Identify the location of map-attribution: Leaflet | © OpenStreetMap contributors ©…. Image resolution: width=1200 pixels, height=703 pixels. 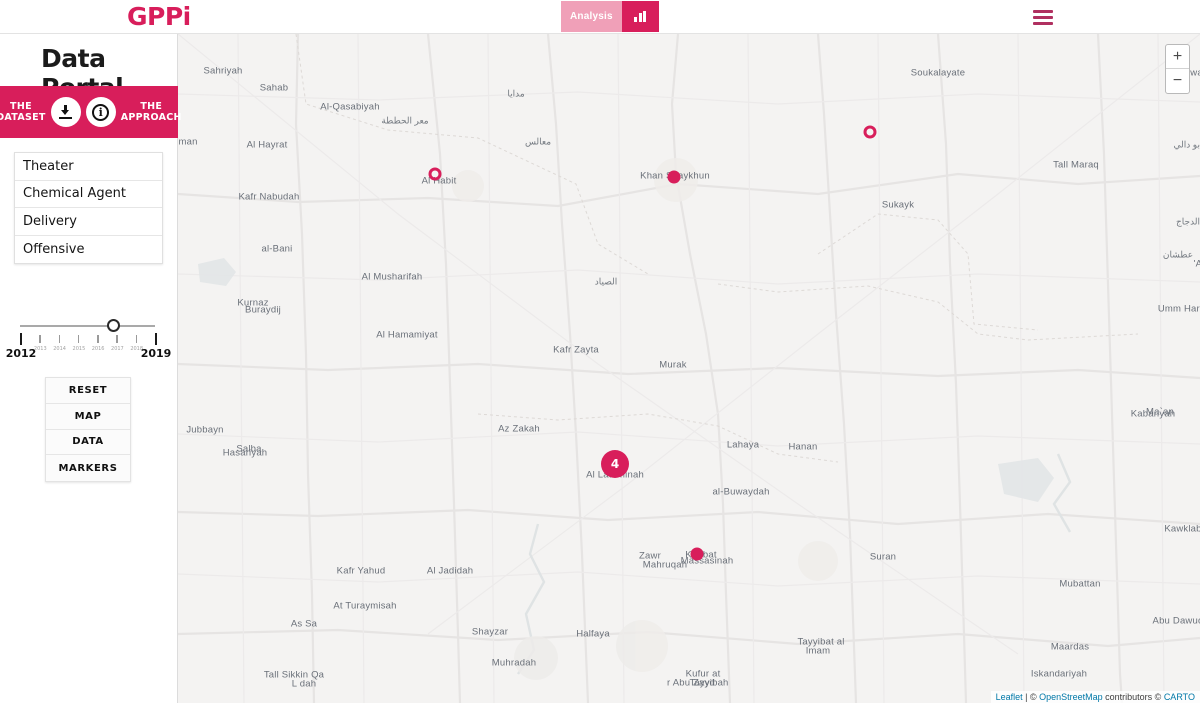
(1095, 697).